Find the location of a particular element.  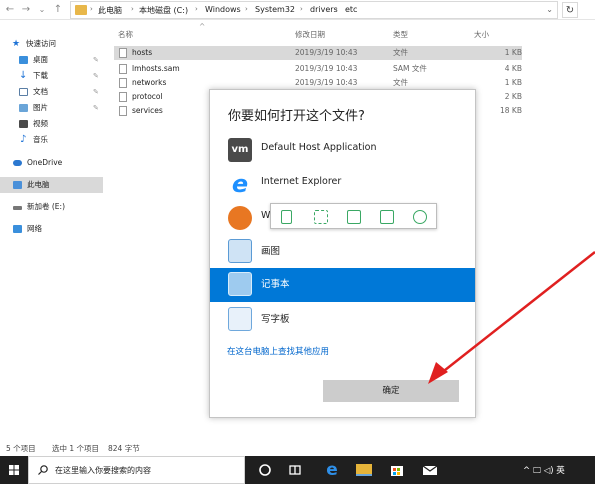

nav-item-label: 视频 is located at coordinates (40, 123).